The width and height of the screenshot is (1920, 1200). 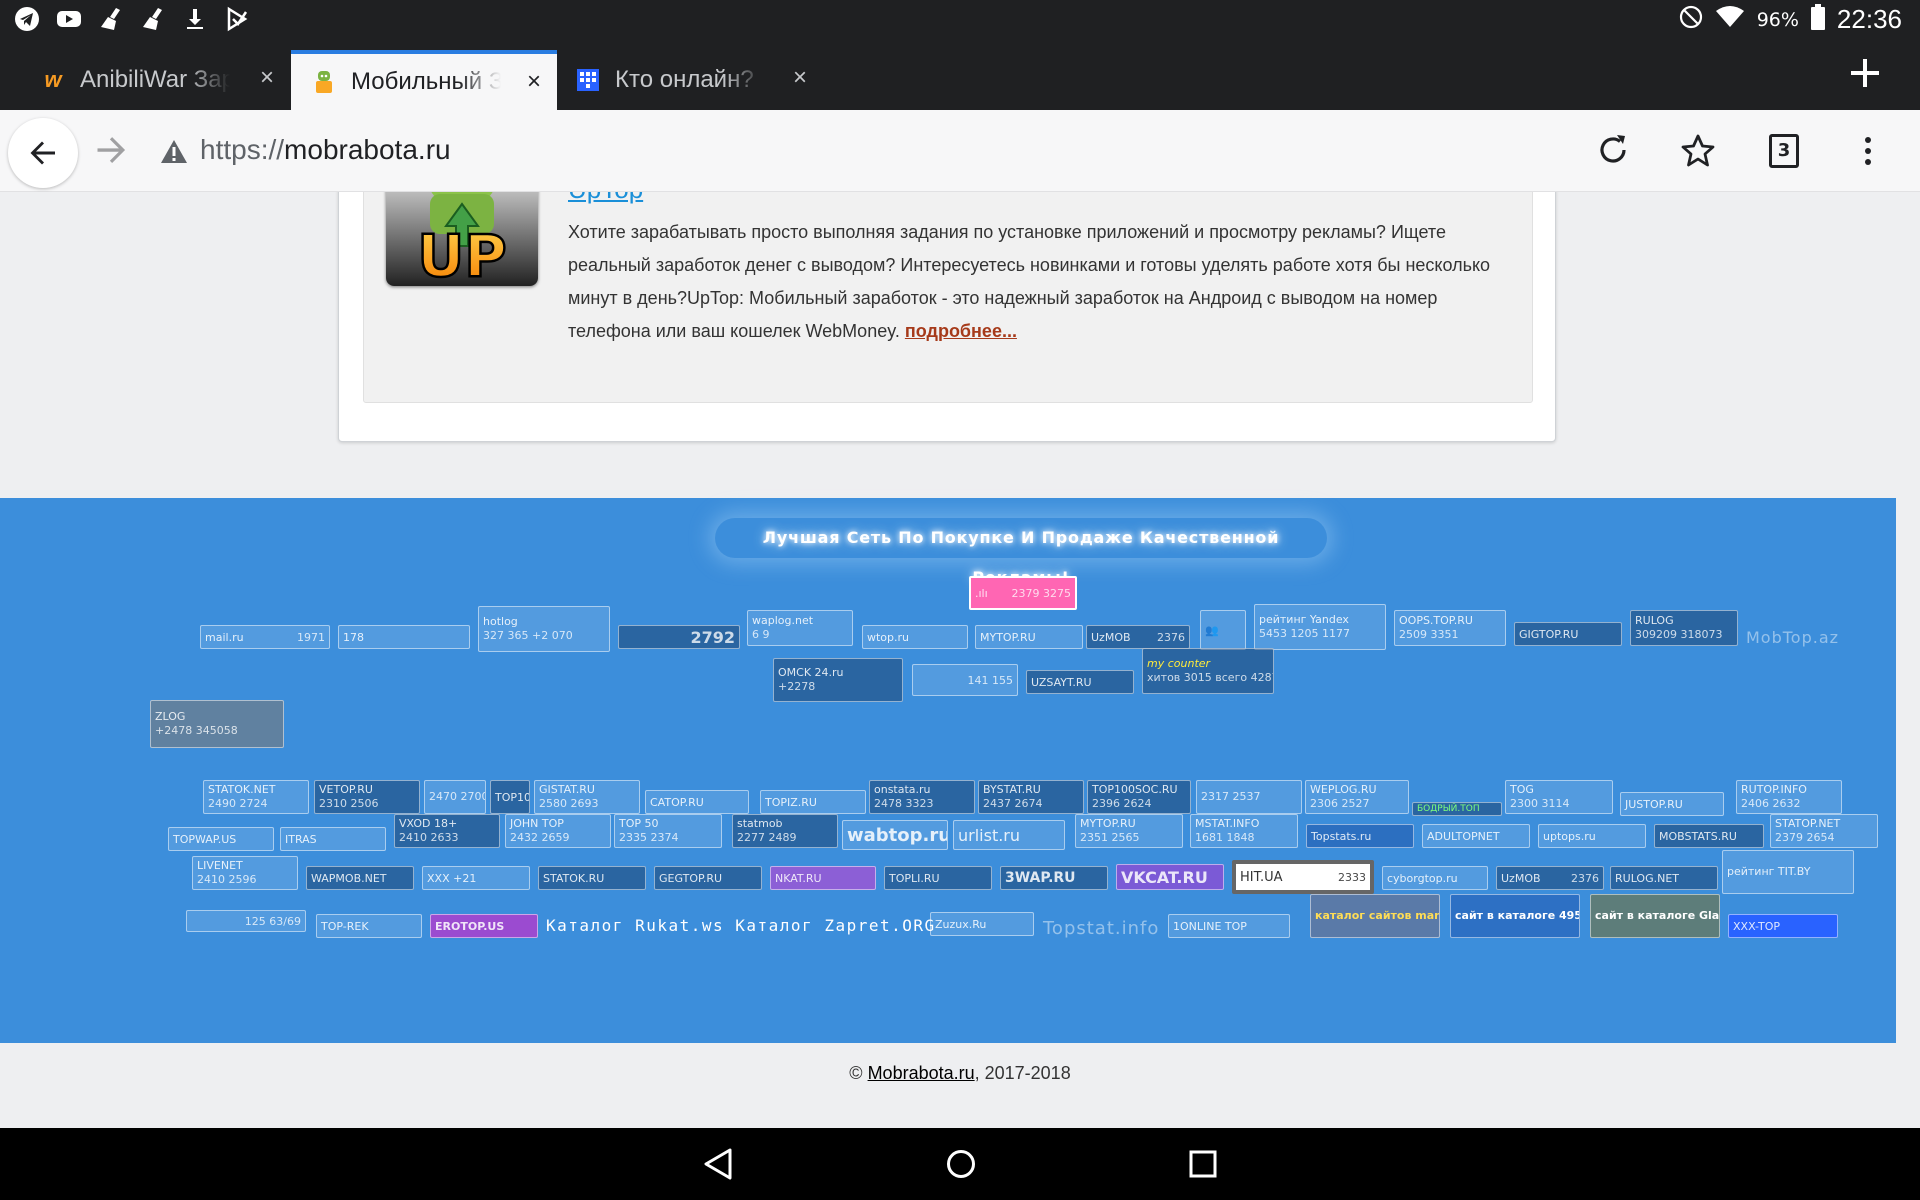 I want to click on counter-1online: 1ONLINE TOP, so click(x=1229, y=926).